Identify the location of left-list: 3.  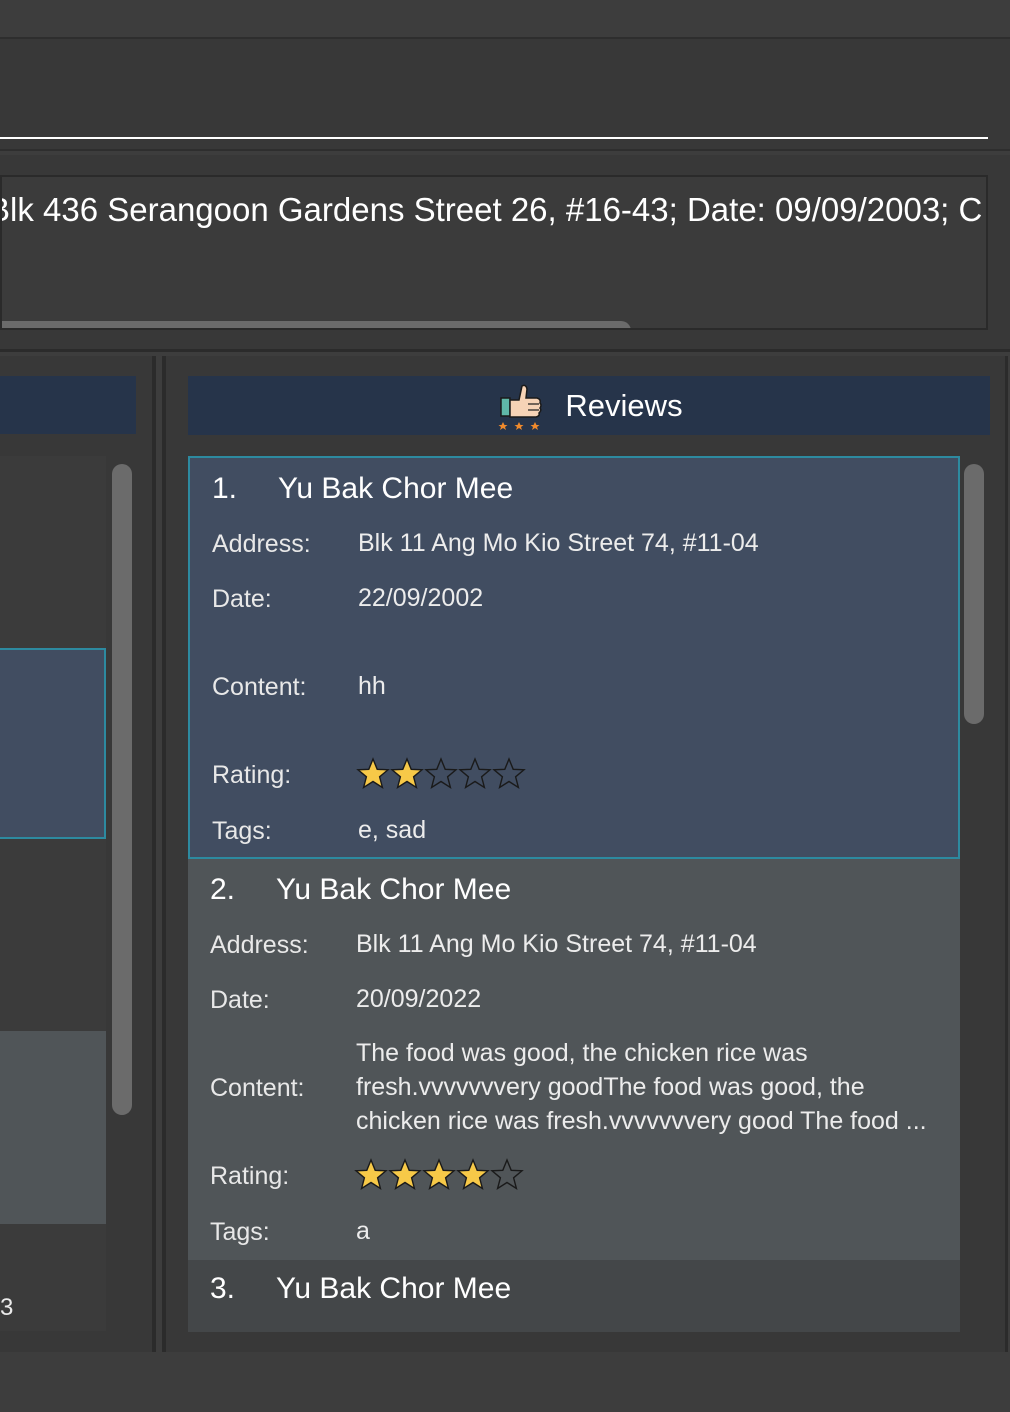
(53, 893).